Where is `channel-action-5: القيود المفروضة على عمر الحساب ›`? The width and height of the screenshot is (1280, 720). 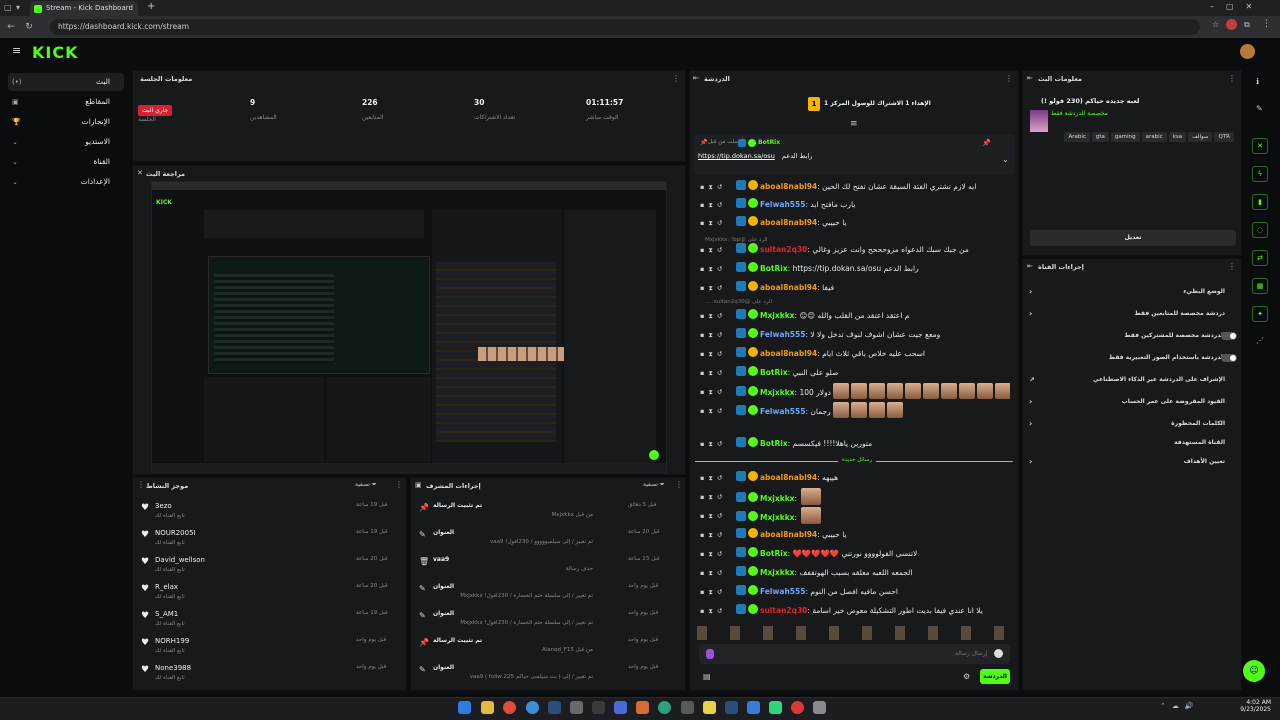
channel-action-5: القيود المفروضة على عمر الحساب › is located at coordinates (1133, 402).